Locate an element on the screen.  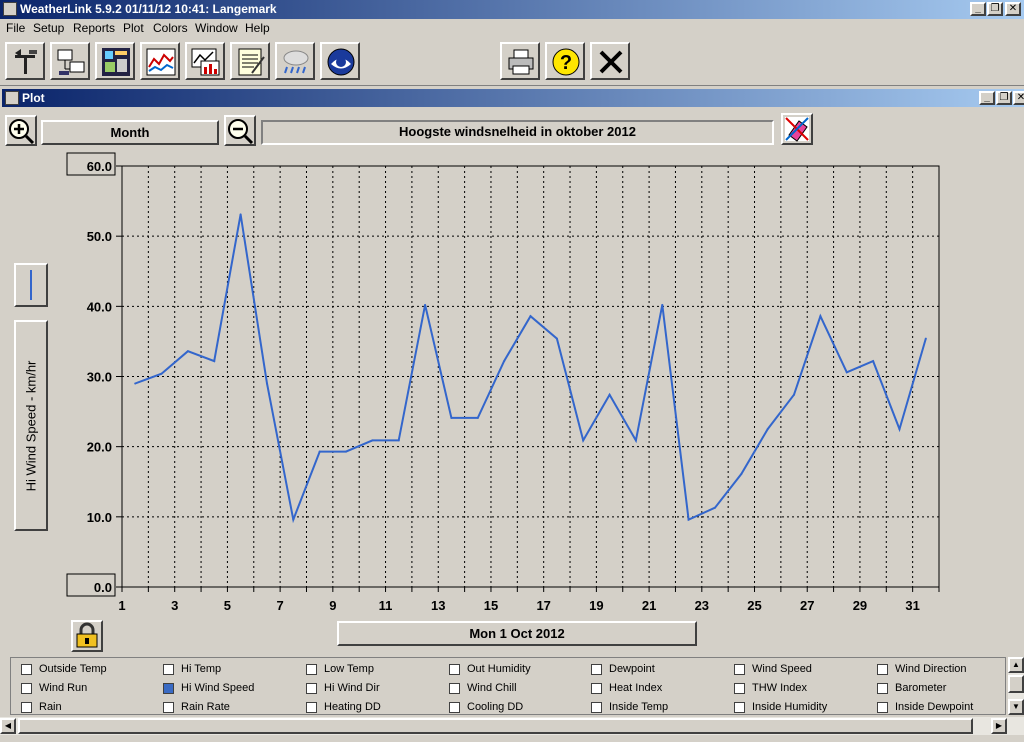
download-icon is located at coordinates (71, 62).